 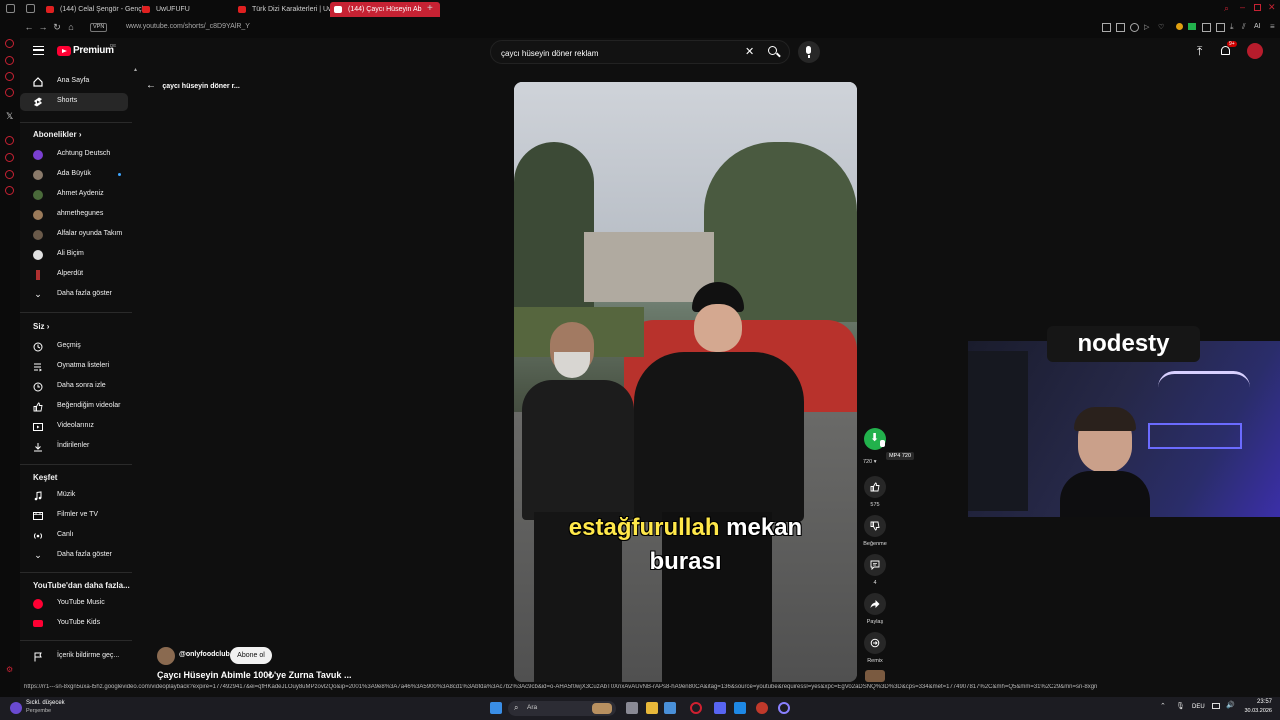 I want to click on maximize-button, so click(x=1257, y=7).